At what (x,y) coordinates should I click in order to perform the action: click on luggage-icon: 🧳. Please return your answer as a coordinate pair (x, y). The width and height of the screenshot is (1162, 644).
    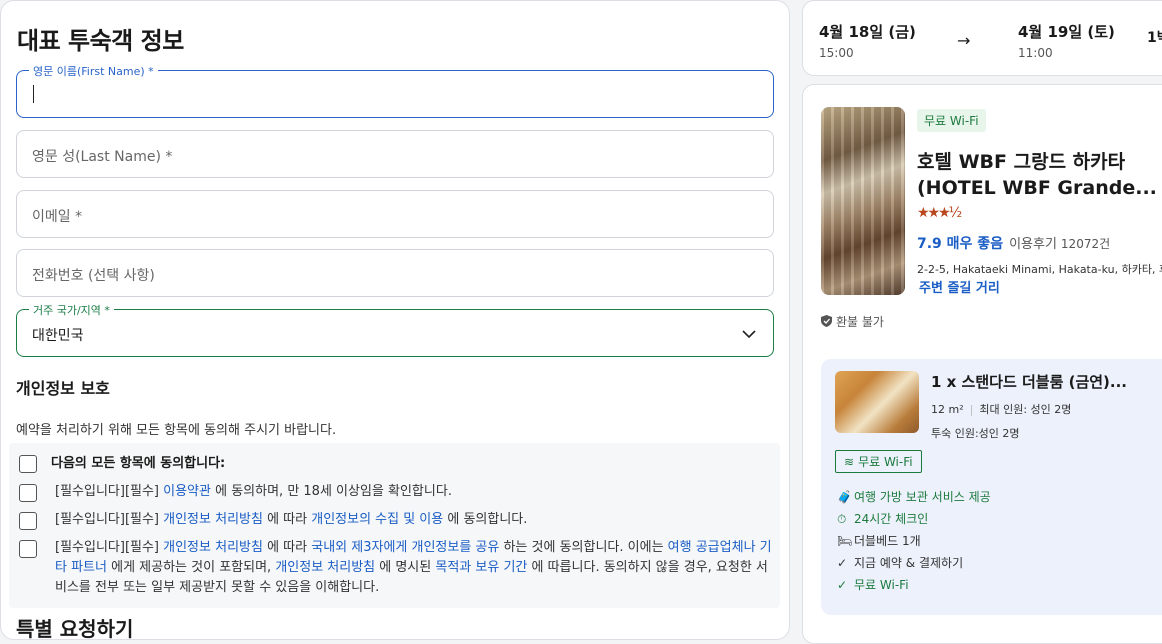
    Looking at the image, I should click on (844, 497).